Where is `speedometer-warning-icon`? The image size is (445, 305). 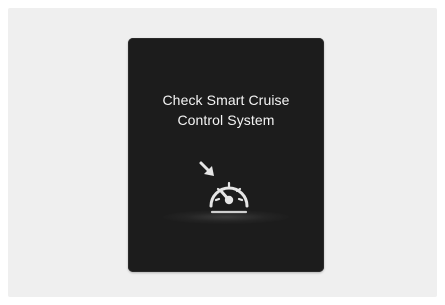
speedometer-warning-icon is located at coordinates (224, 187).